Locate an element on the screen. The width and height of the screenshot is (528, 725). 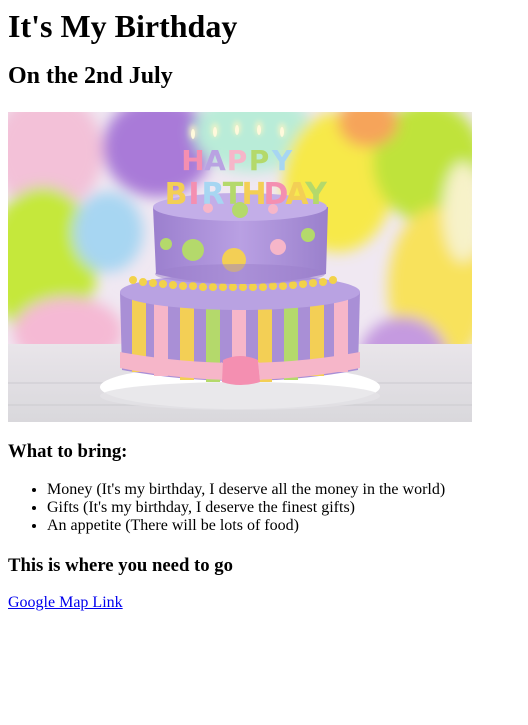
page-title: It's My Birthday is located at coordinates (123, 26).